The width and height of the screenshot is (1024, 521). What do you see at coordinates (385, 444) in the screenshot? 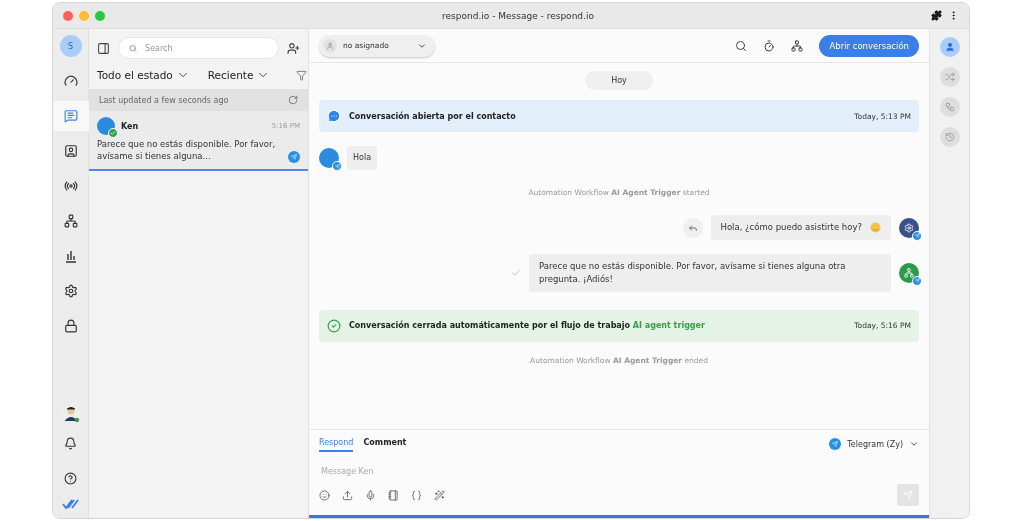
I see `composer-tab: Comment` at bounding box center [385, 444].